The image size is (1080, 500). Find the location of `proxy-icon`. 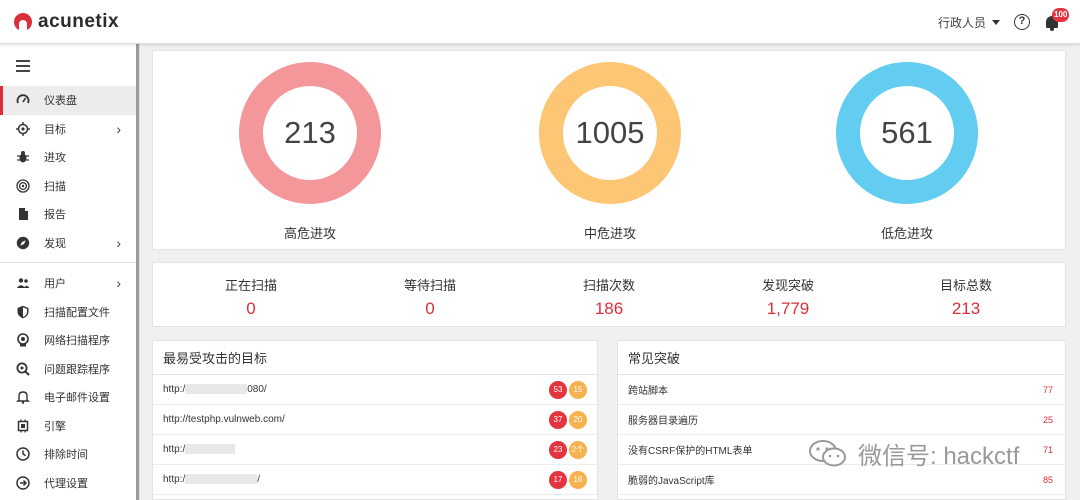

proxy-icon is located at coordinates (23, 483).